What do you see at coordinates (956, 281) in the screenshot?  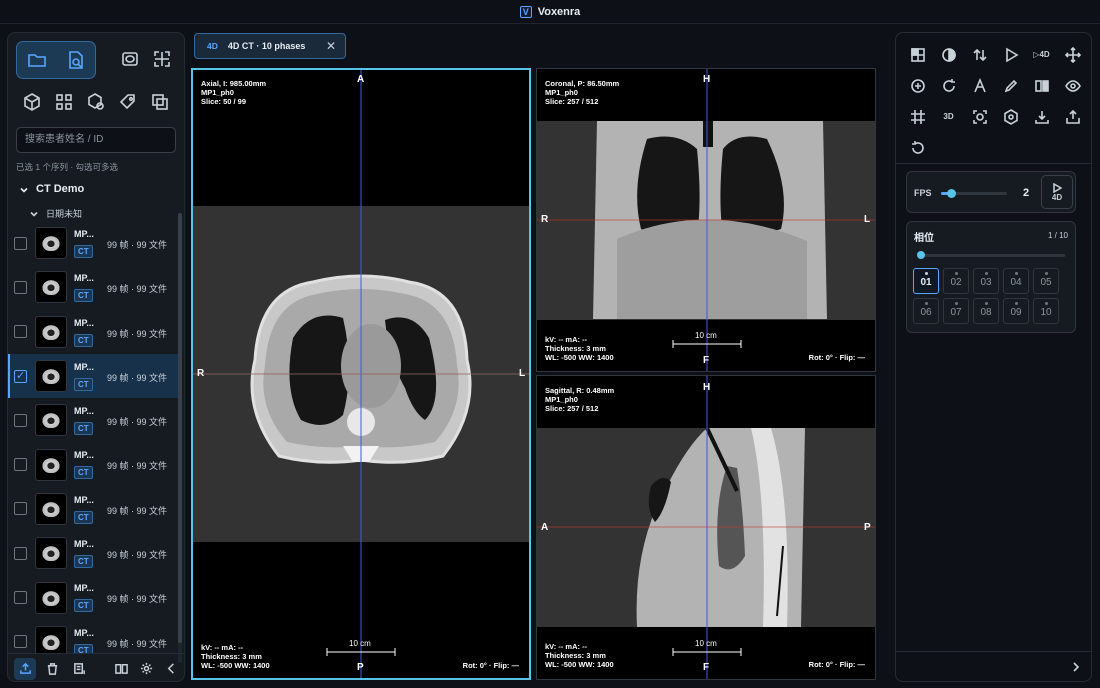 I see `phase-button-02: 02` at bounding box center [956, 281].